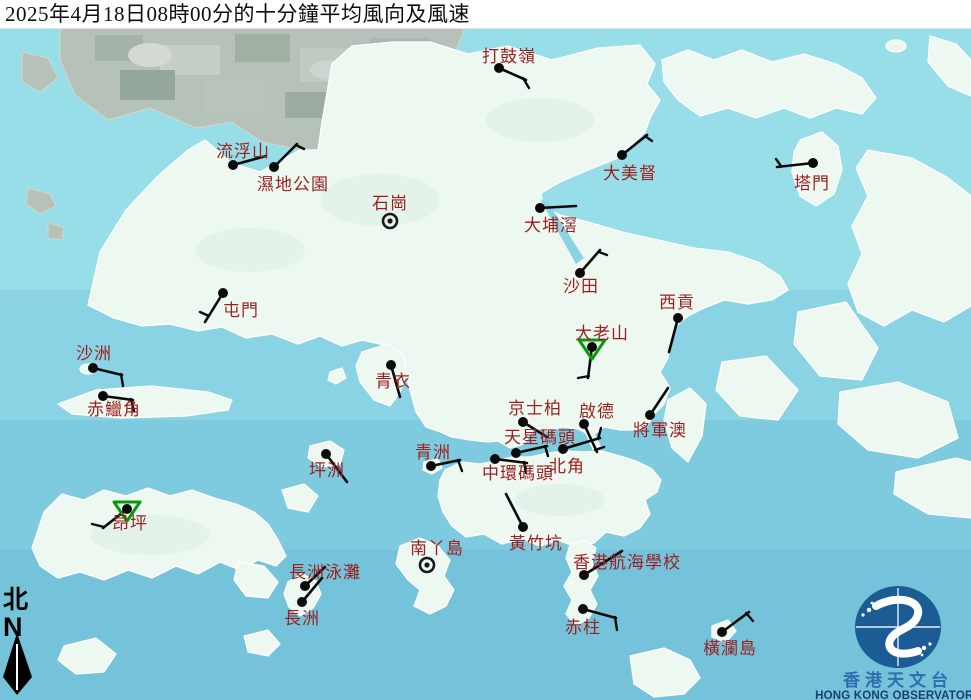 The width and height of the screenshot is (971, 700). What do you see at coordinates (597, 412) in the screenshot?
I see `station-label: 啟德` at bounding box center [597, 412].